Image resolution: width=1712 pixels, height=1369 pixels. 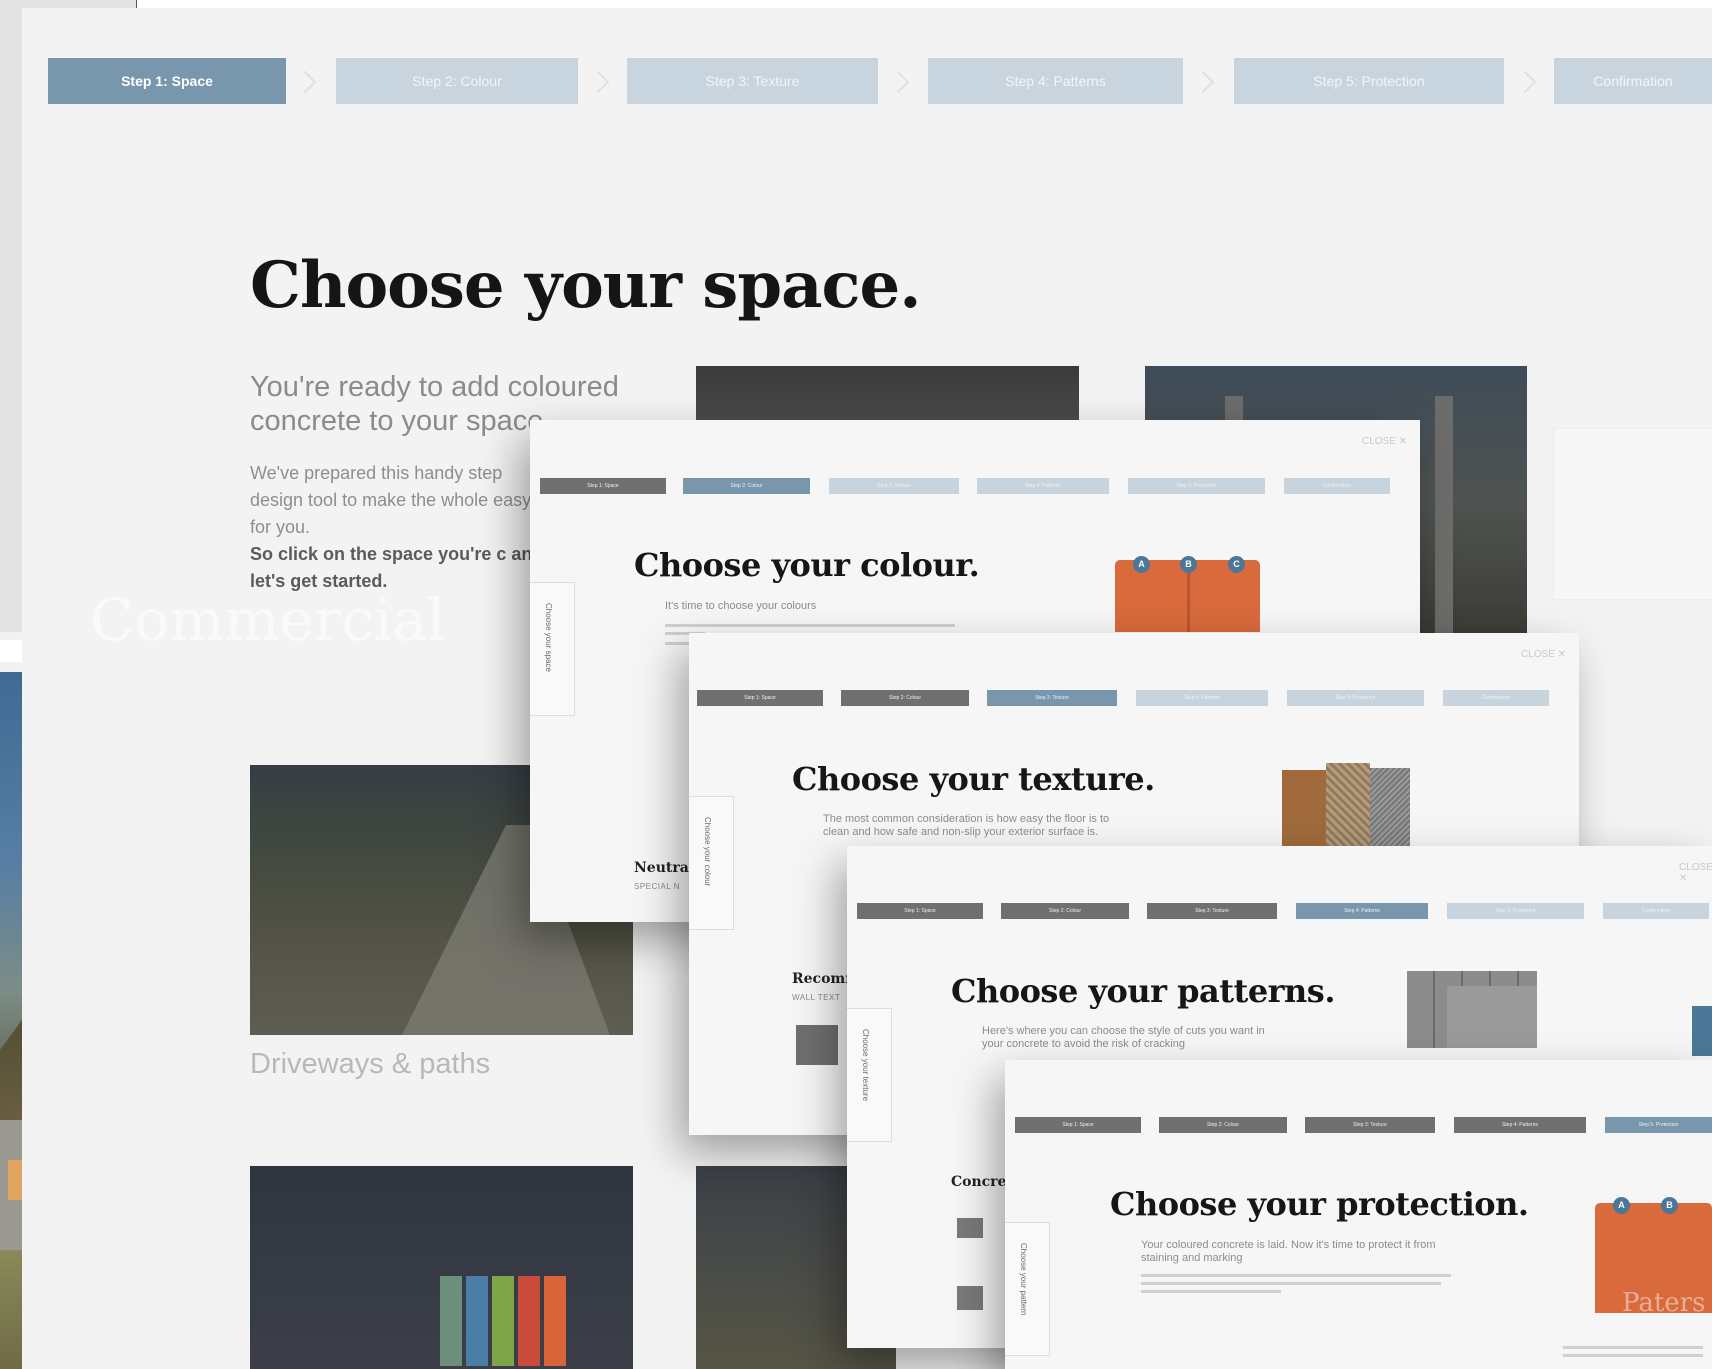 I want to click on protection-title: Choose your protection., so click(x=1319, y=1204).